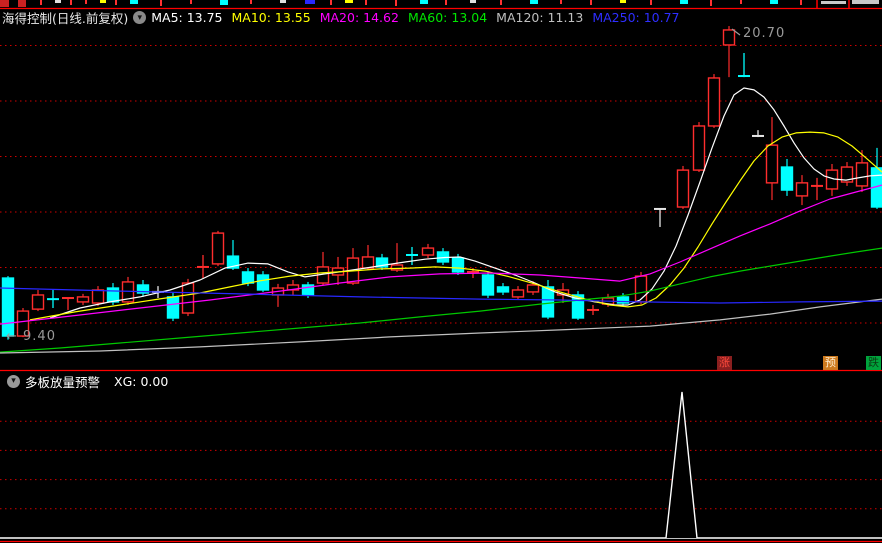 This screenshot has width=882, height=543. What do you see at coordinates (724, 363) in the screenshot?
I see `signal-badge-rise: 涨` at bounding box center [724, 363].